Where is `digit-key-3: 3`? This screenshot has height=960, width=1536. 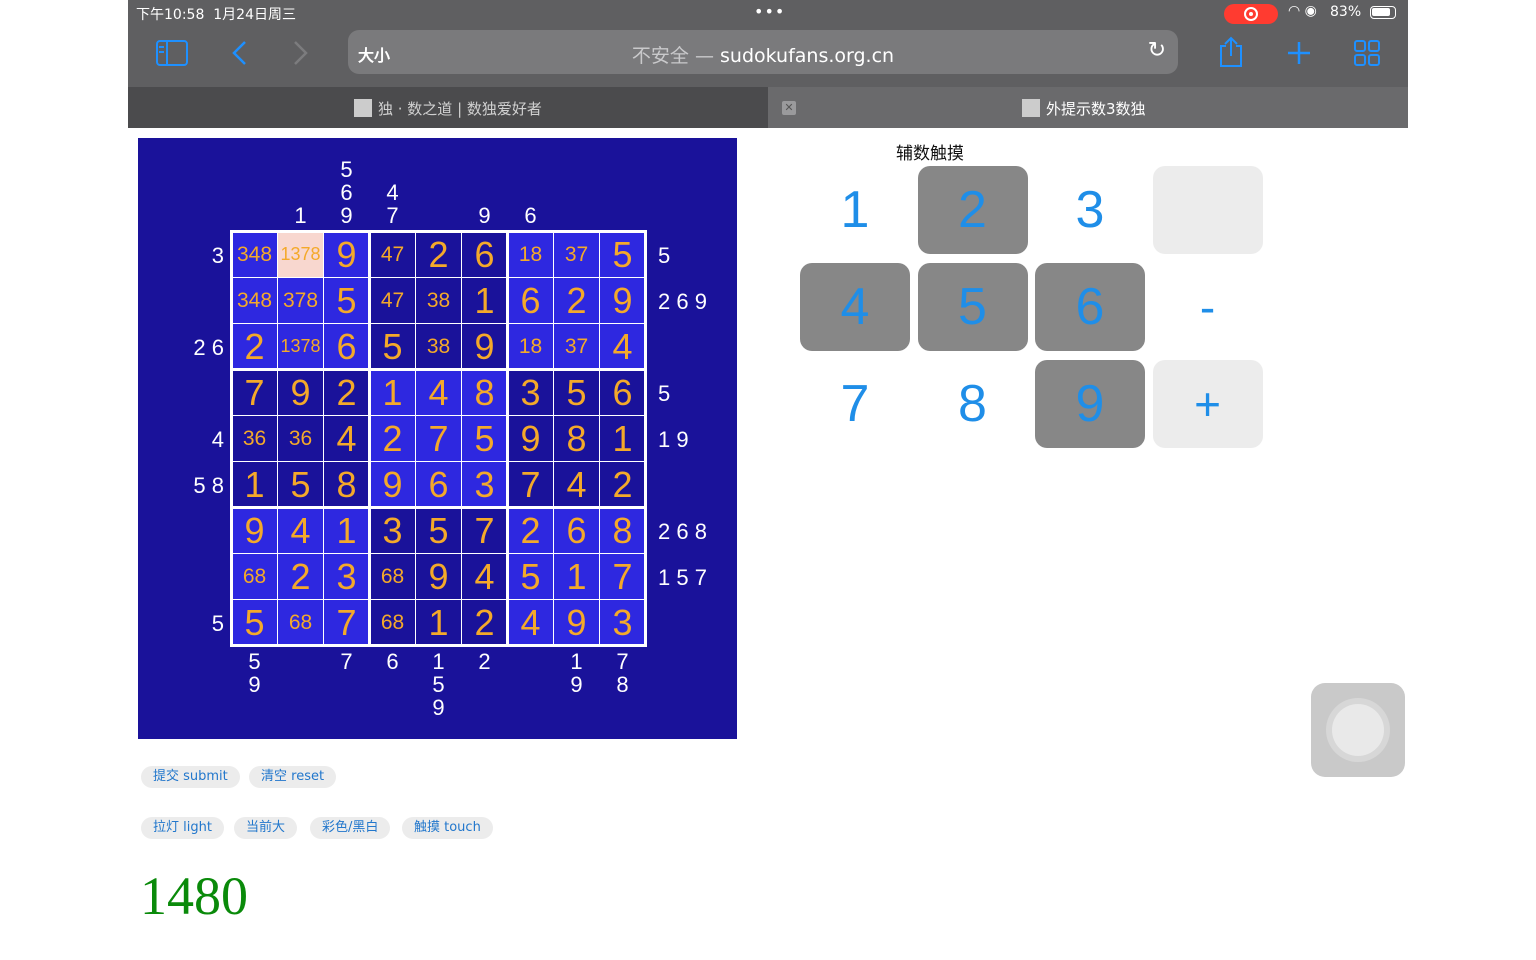
digit-key-3: 3 is located at coordinates (1090, 210).